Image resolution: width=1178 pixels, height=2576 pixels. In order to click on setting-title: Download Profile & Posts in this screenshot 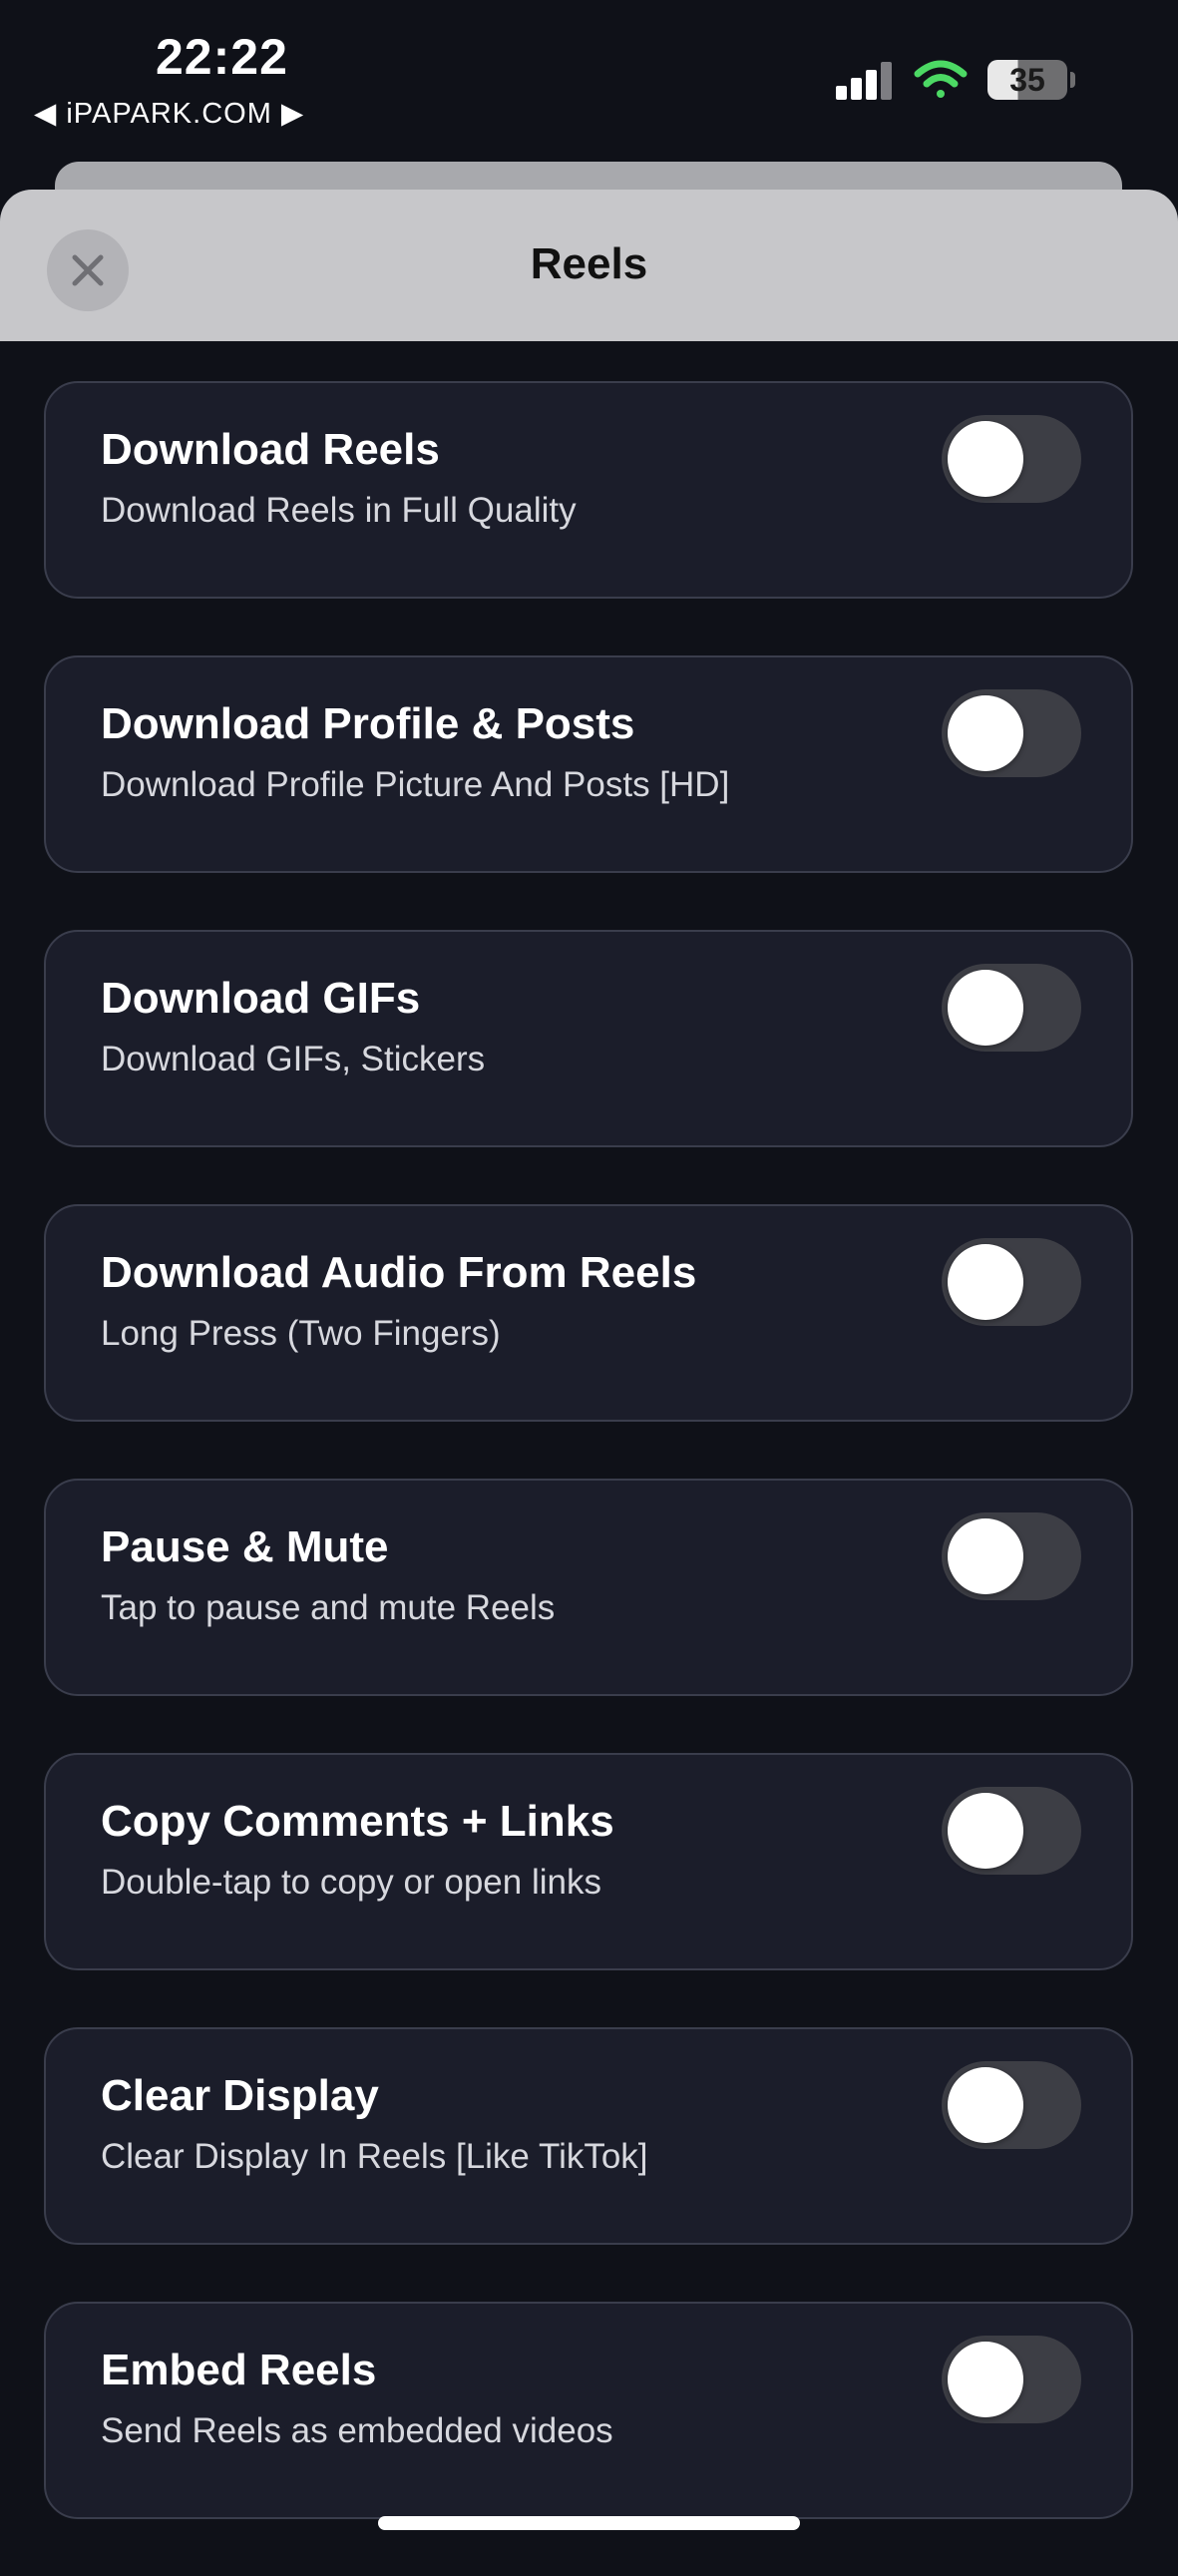, I will do `click(368, 723)`.